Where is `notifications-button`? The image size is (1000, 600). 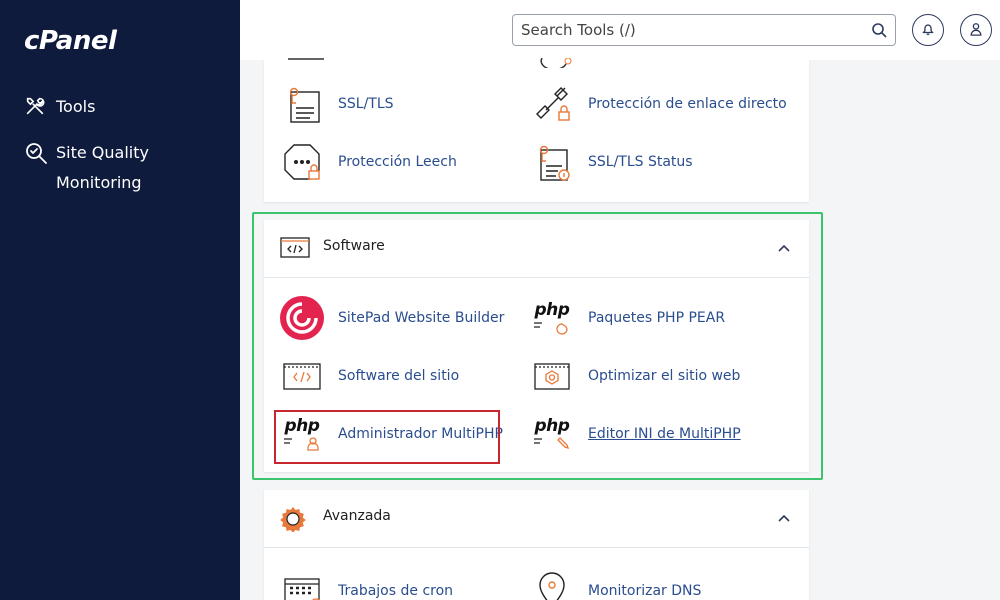 notifications-button is located at coordinates (928, 30).